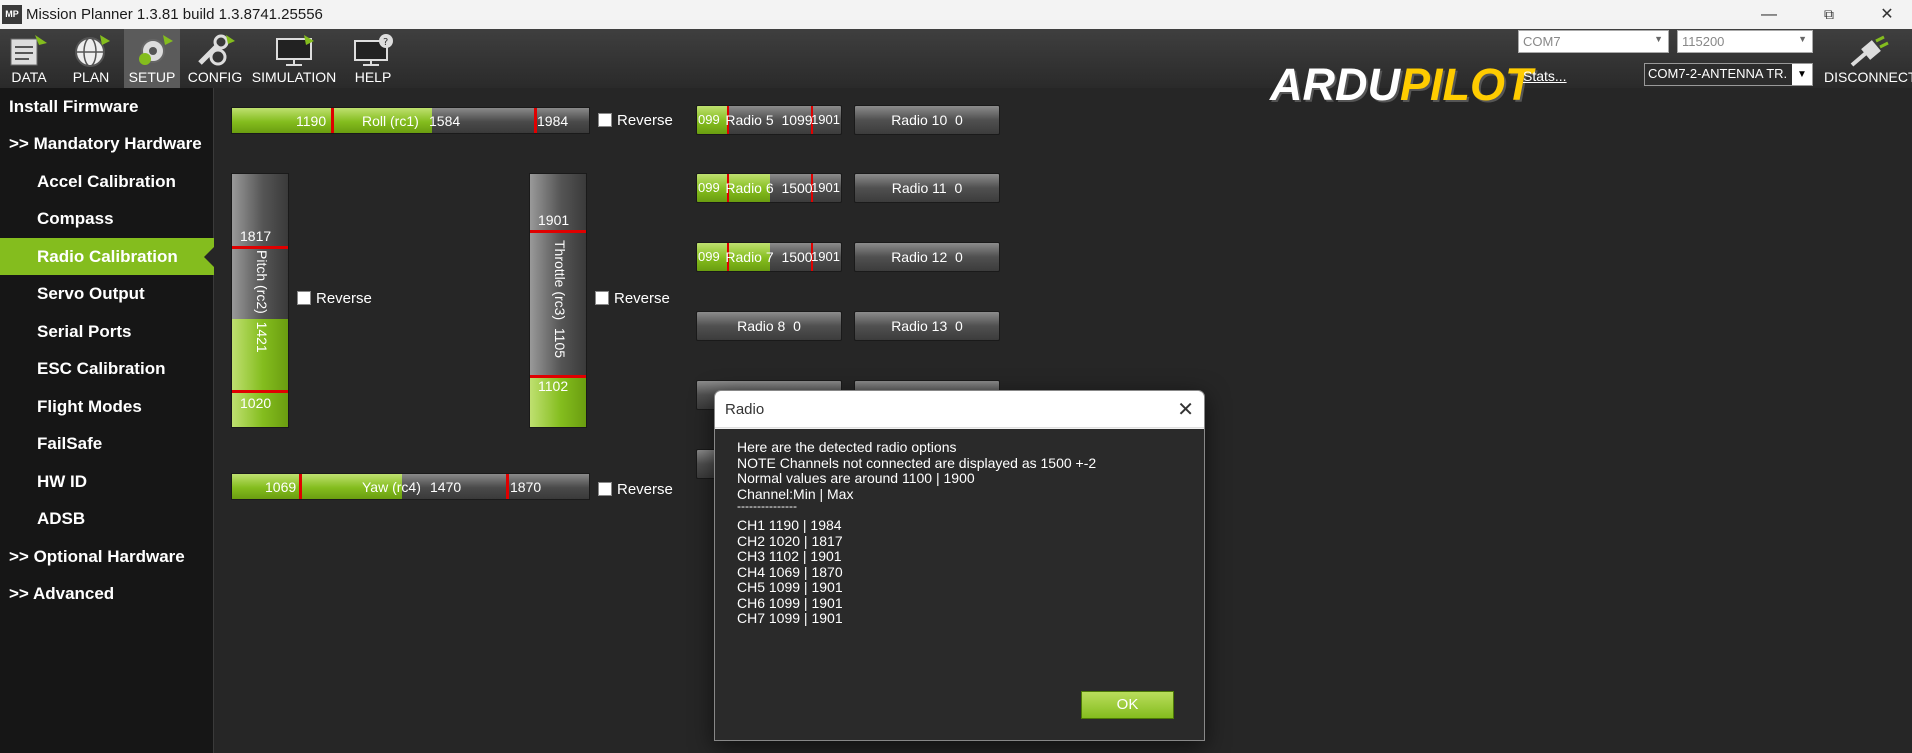 Image resolution: width=1912 pixels, height=753 pixels. I want to click on ardupilot-logo: ARDUPILOT, so click(1401, 84).